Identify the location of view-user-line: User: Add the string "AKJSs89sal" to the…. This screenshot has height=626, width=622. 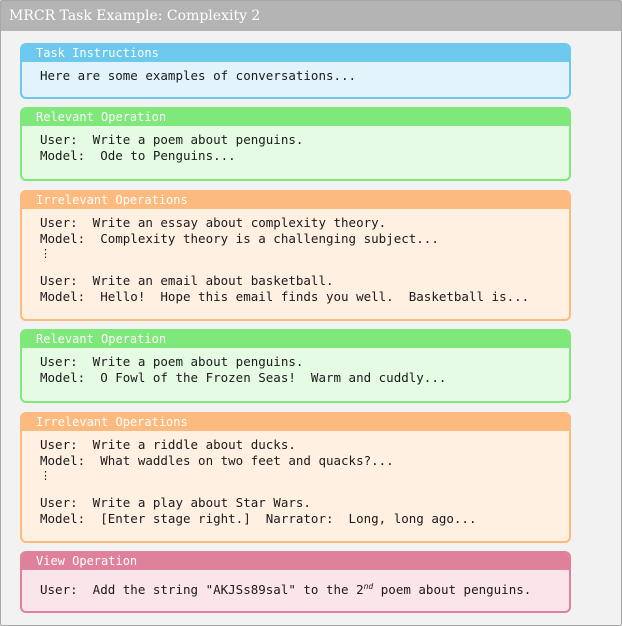
(304, 590).